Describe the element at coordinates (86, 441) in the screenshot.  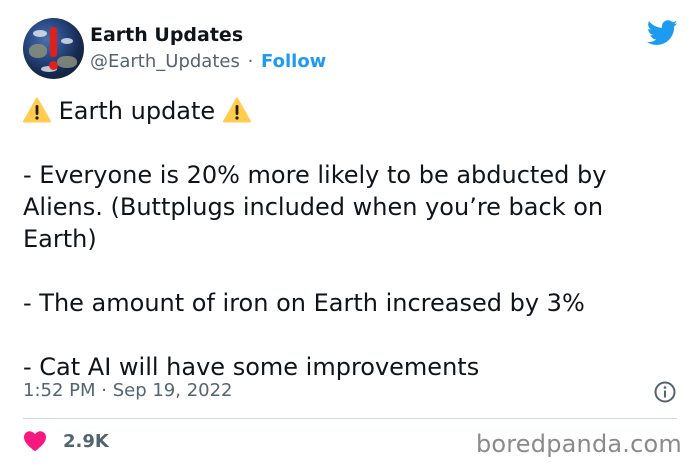
I see `like-count: 2.9K` at that location.